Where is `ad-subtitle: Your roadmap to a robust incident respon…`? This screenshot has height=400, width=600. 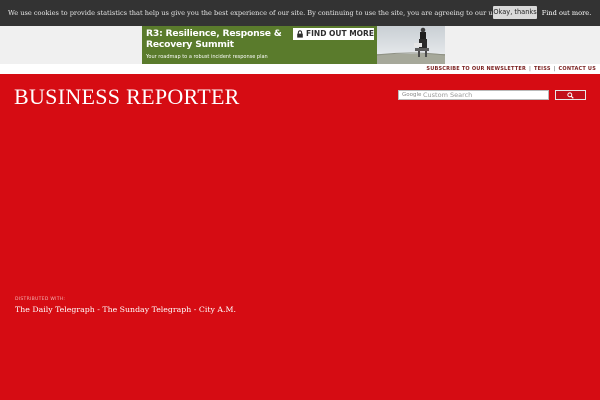 ad-subtitle: Your roadmap to a robust incident respon… is located at coordinates (207, 57).